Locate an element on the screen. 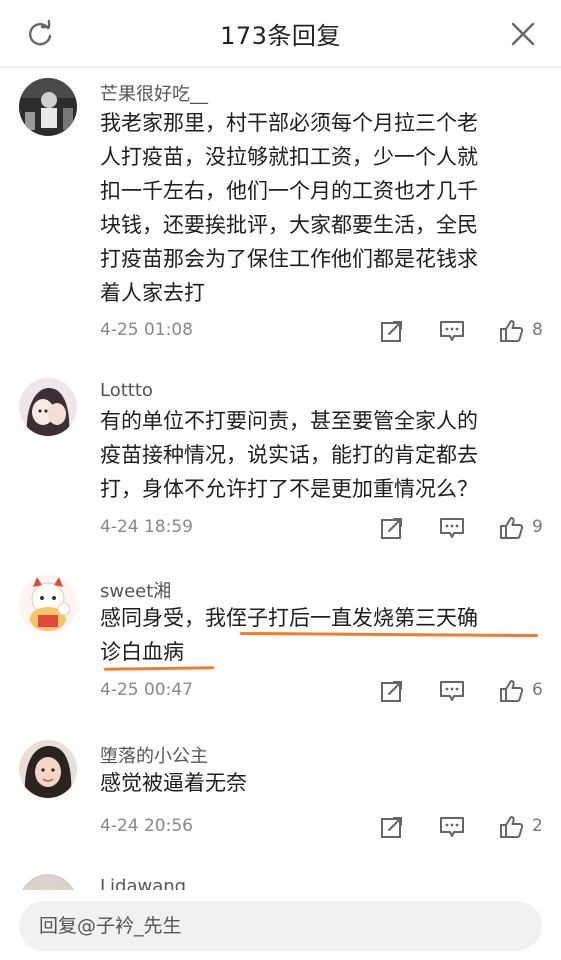  comment-text: 感觉被逼着无奈 is located at coordinates (173, 783).